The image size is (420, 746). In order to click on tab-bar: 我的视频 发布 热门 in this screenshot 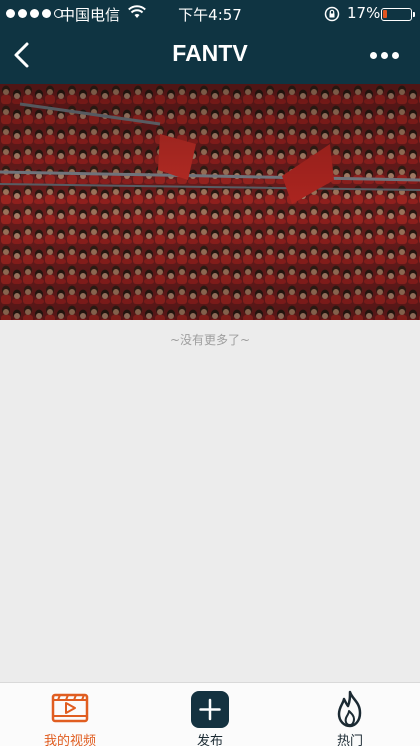, I will do `click(210, 714)`.